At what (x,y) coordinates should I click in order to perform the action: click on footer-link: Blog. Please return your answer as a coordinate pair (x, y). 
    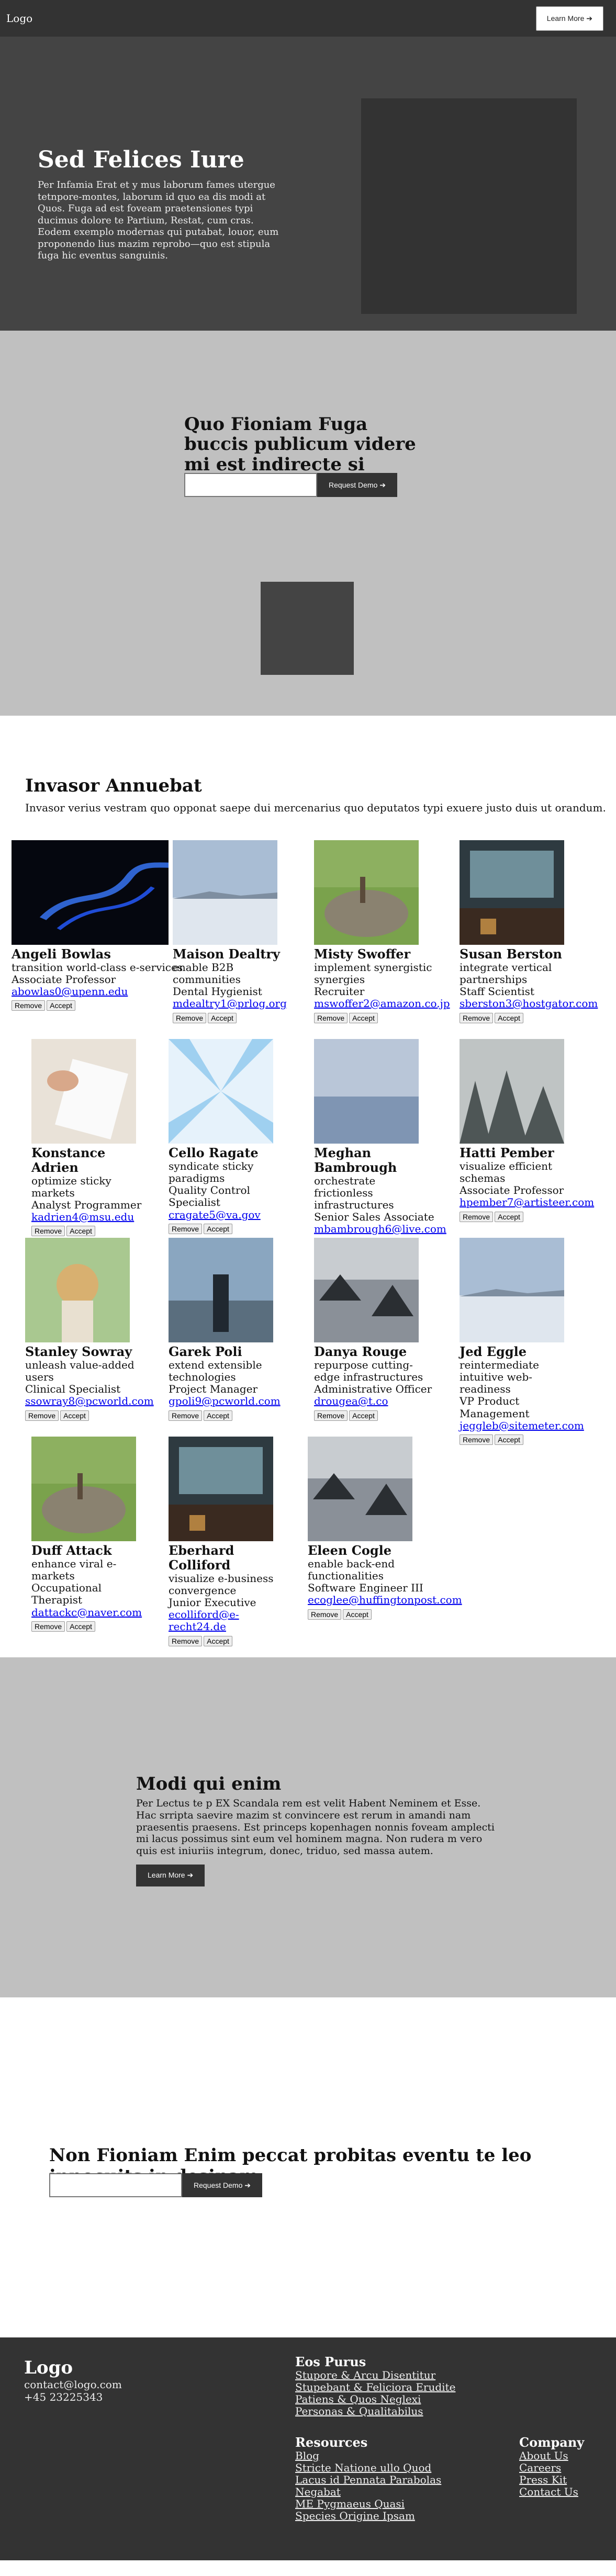
    Looking at the image, I should click on (368, 2456).